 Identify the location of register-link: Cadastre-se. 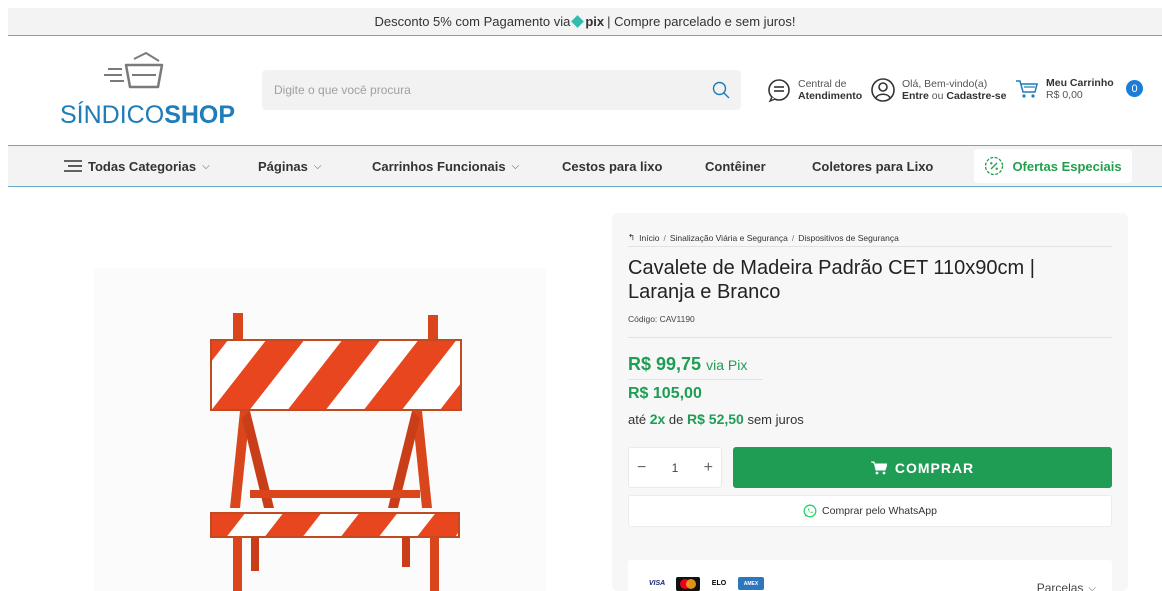
(976, 96).